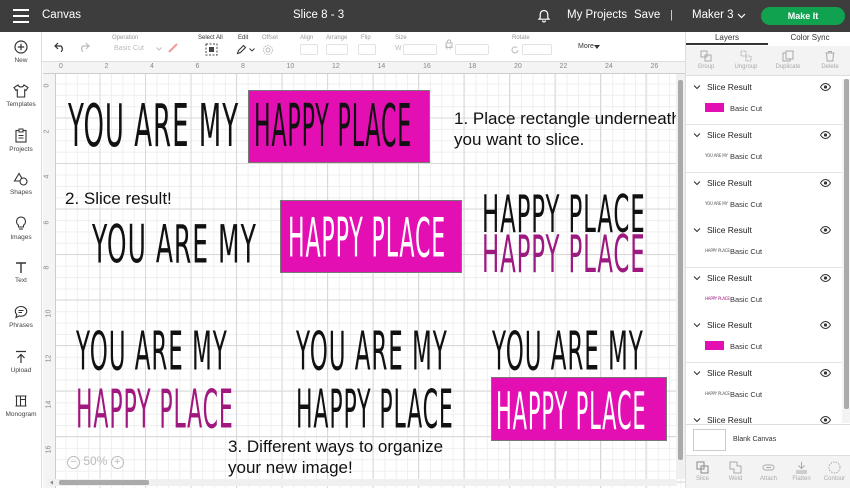 The image size is (850, 488). Describe the element at coordinates (834, 471) in the screenshot. I see `contour-button: Contour` at that location.